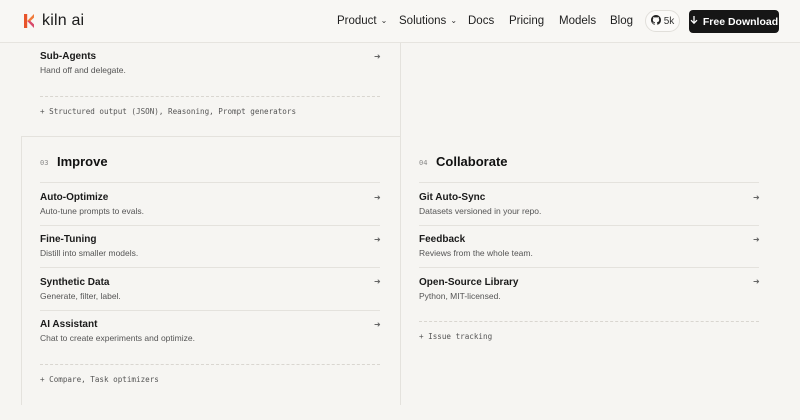 Image resolution: width=800 pixels, height=420 pixels. What do you see at coordinates (89, 253) in the screenshot?
I see `feature-desc: Distill into smaller models.` at bounding box center [89, 253].